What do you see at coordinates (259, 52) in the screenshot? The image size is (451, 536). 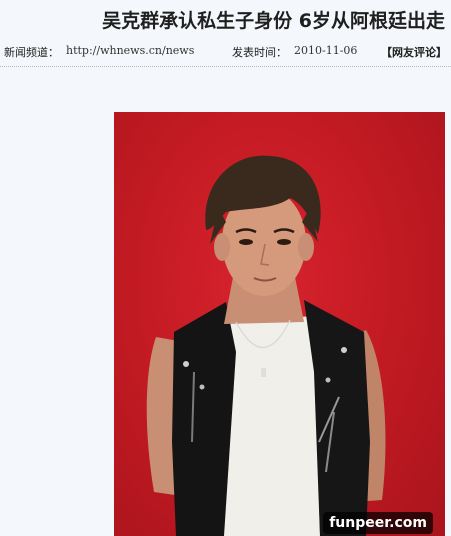 I see `publish-time-label: 发表时间：` at bounding box center [259, 52].